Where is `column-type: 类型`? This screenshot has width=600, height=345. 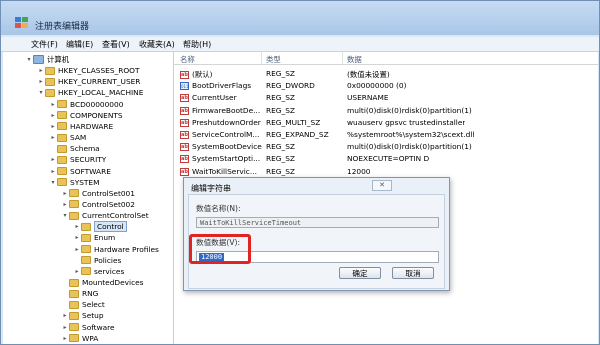 column-type: 类型 is located at coordinates (273, 59).